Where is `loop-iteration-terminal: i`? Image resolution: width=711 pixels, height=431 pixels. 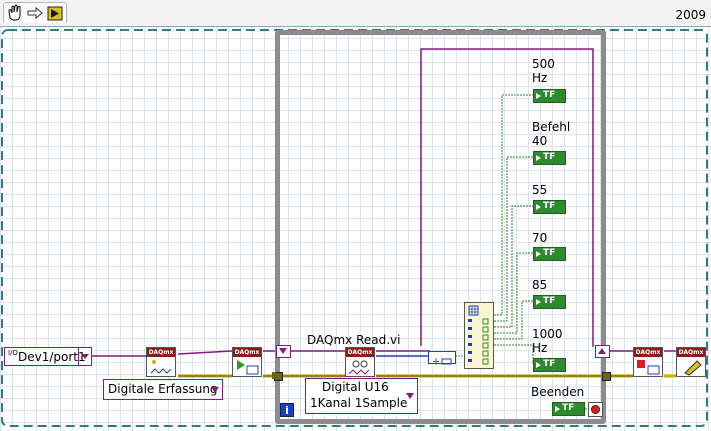 loop-iteration-terminal: i is located at coordinates (287, 410).